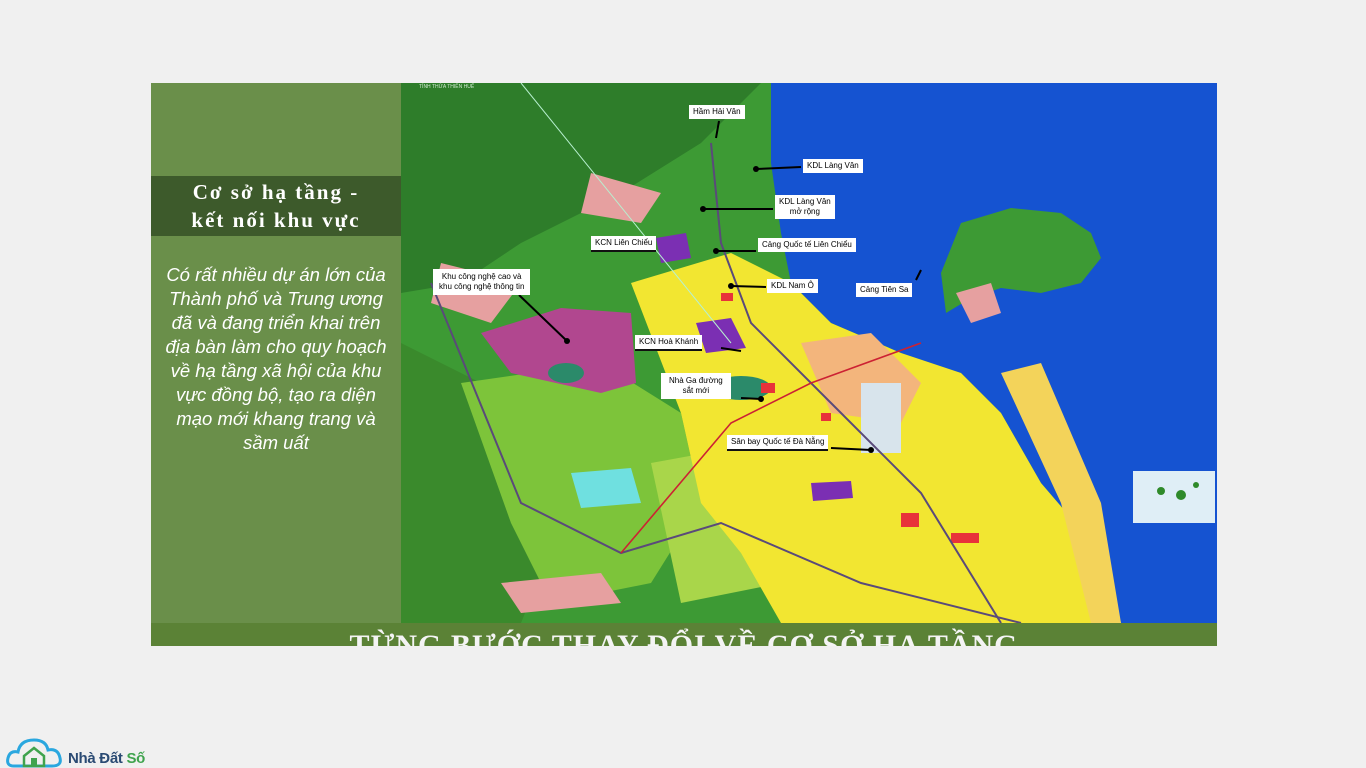 This screenshot has width=1366, height=768. What do you see at coordinates (136, 758) in the screenshot?
I see `brand-name-part-2: Số` at bounding box center [136, 758].